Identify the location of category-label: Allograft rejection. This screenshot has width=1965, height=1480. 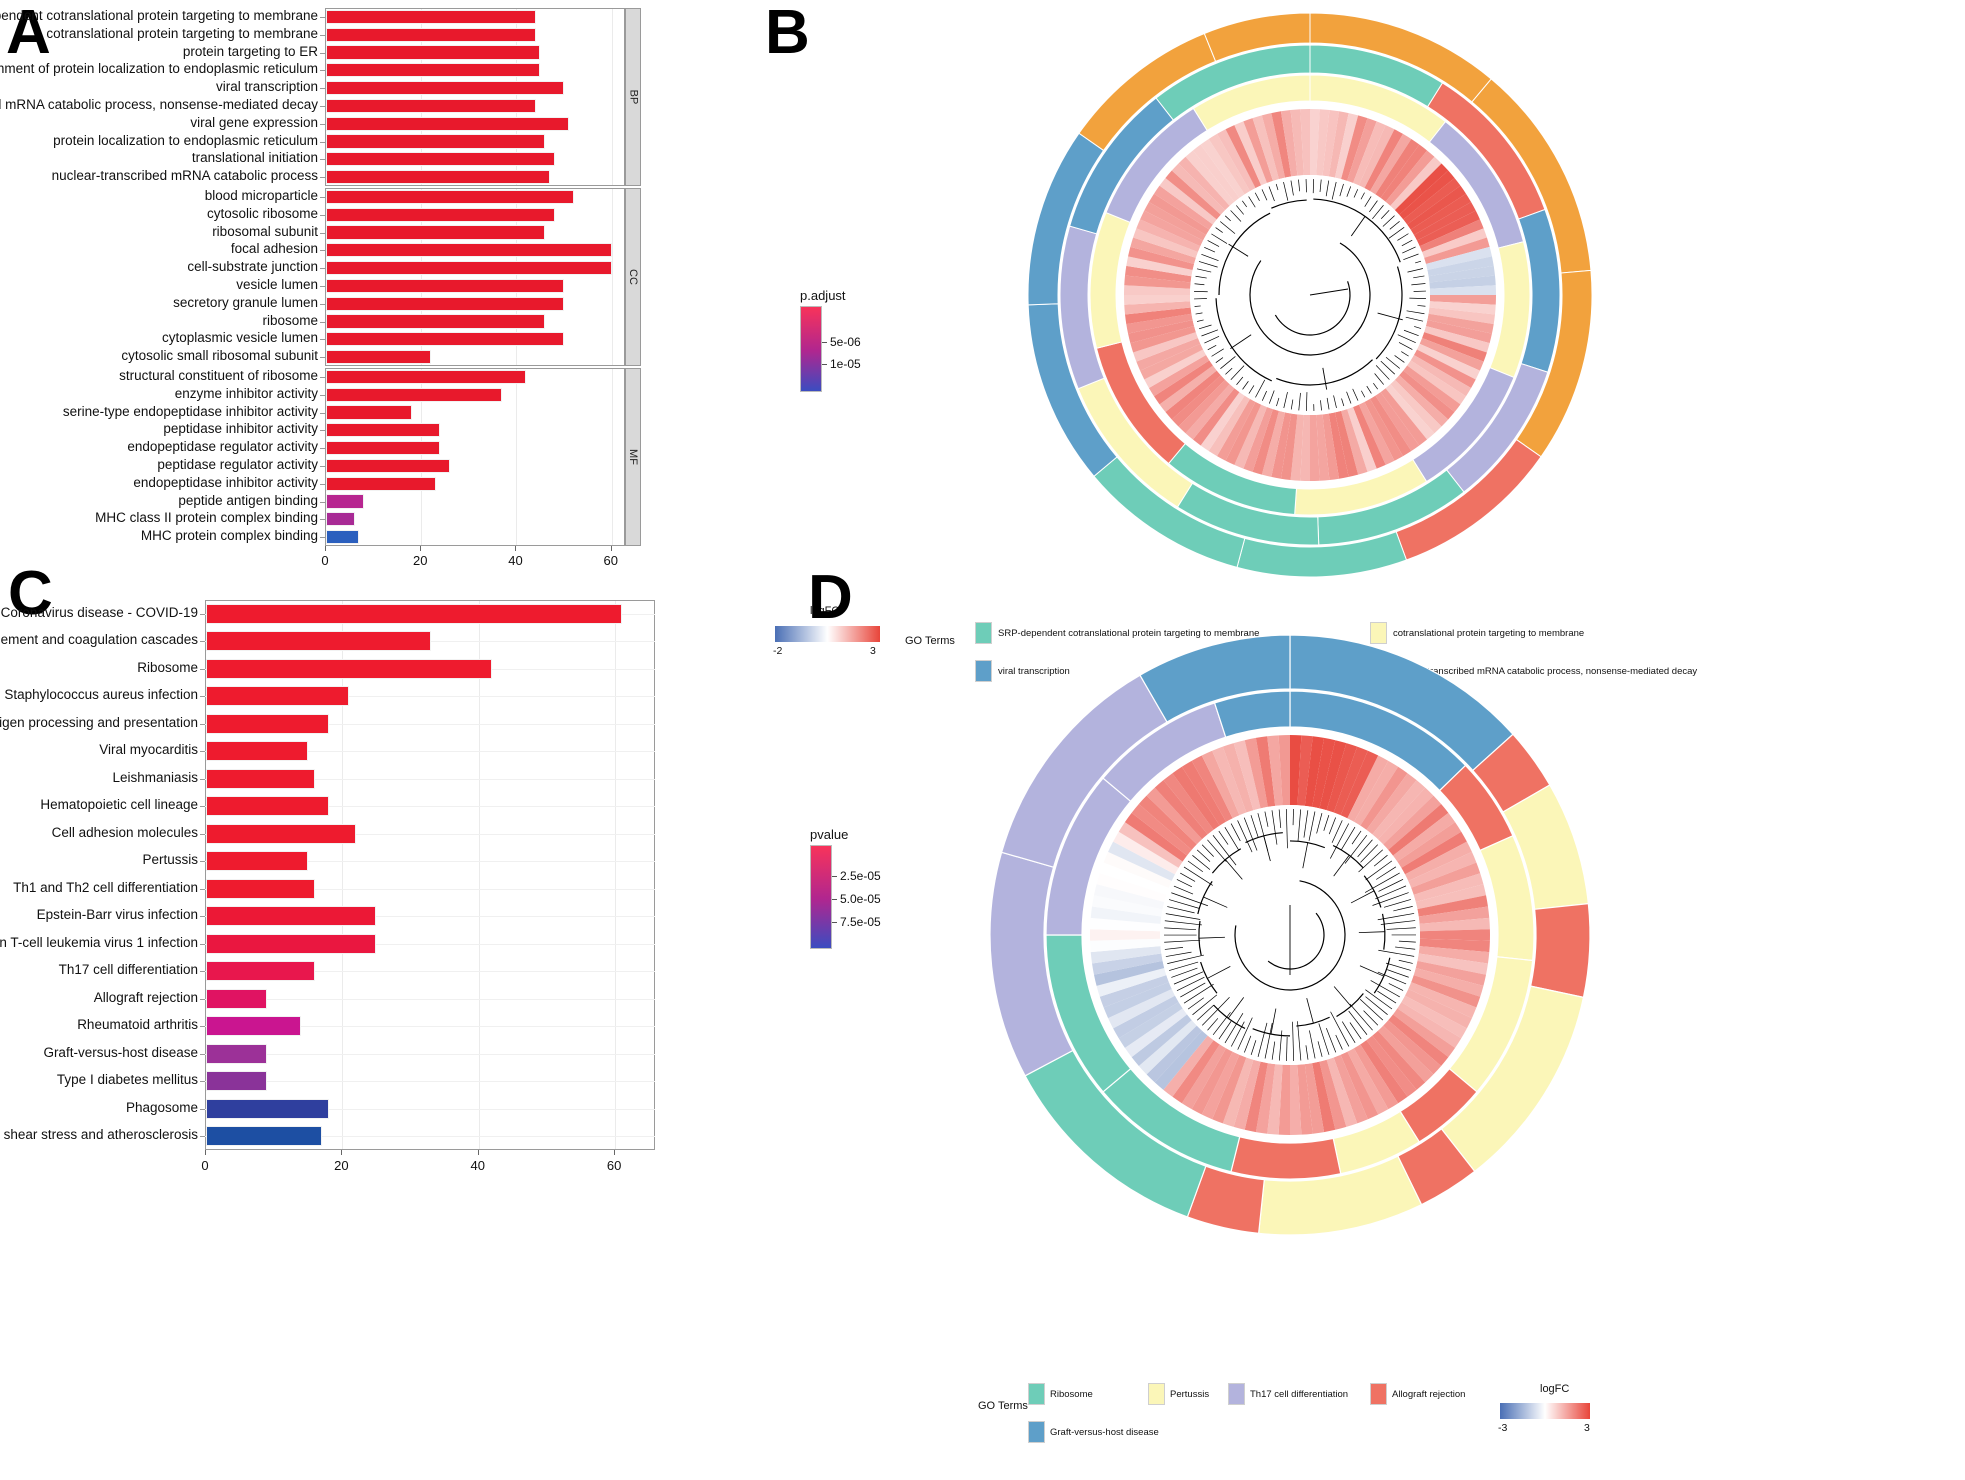
(145, 997).